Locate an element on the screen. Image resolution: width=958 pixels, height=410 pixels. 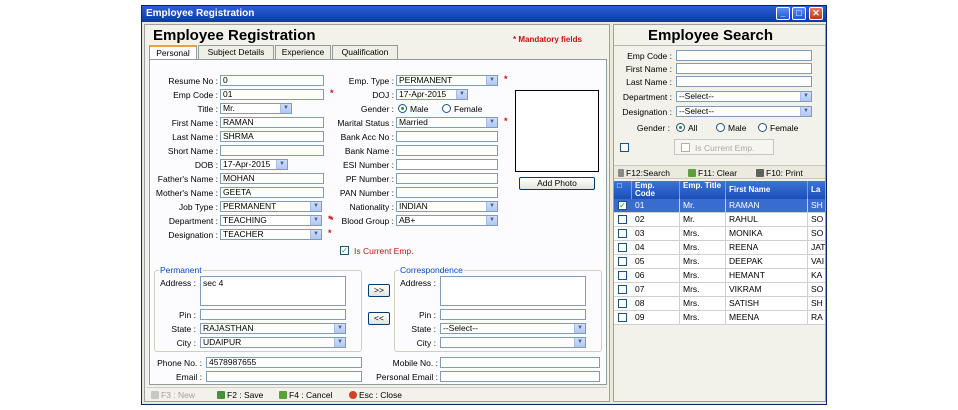
cell-first: DEEPAK is located at coordinates (767, 262).